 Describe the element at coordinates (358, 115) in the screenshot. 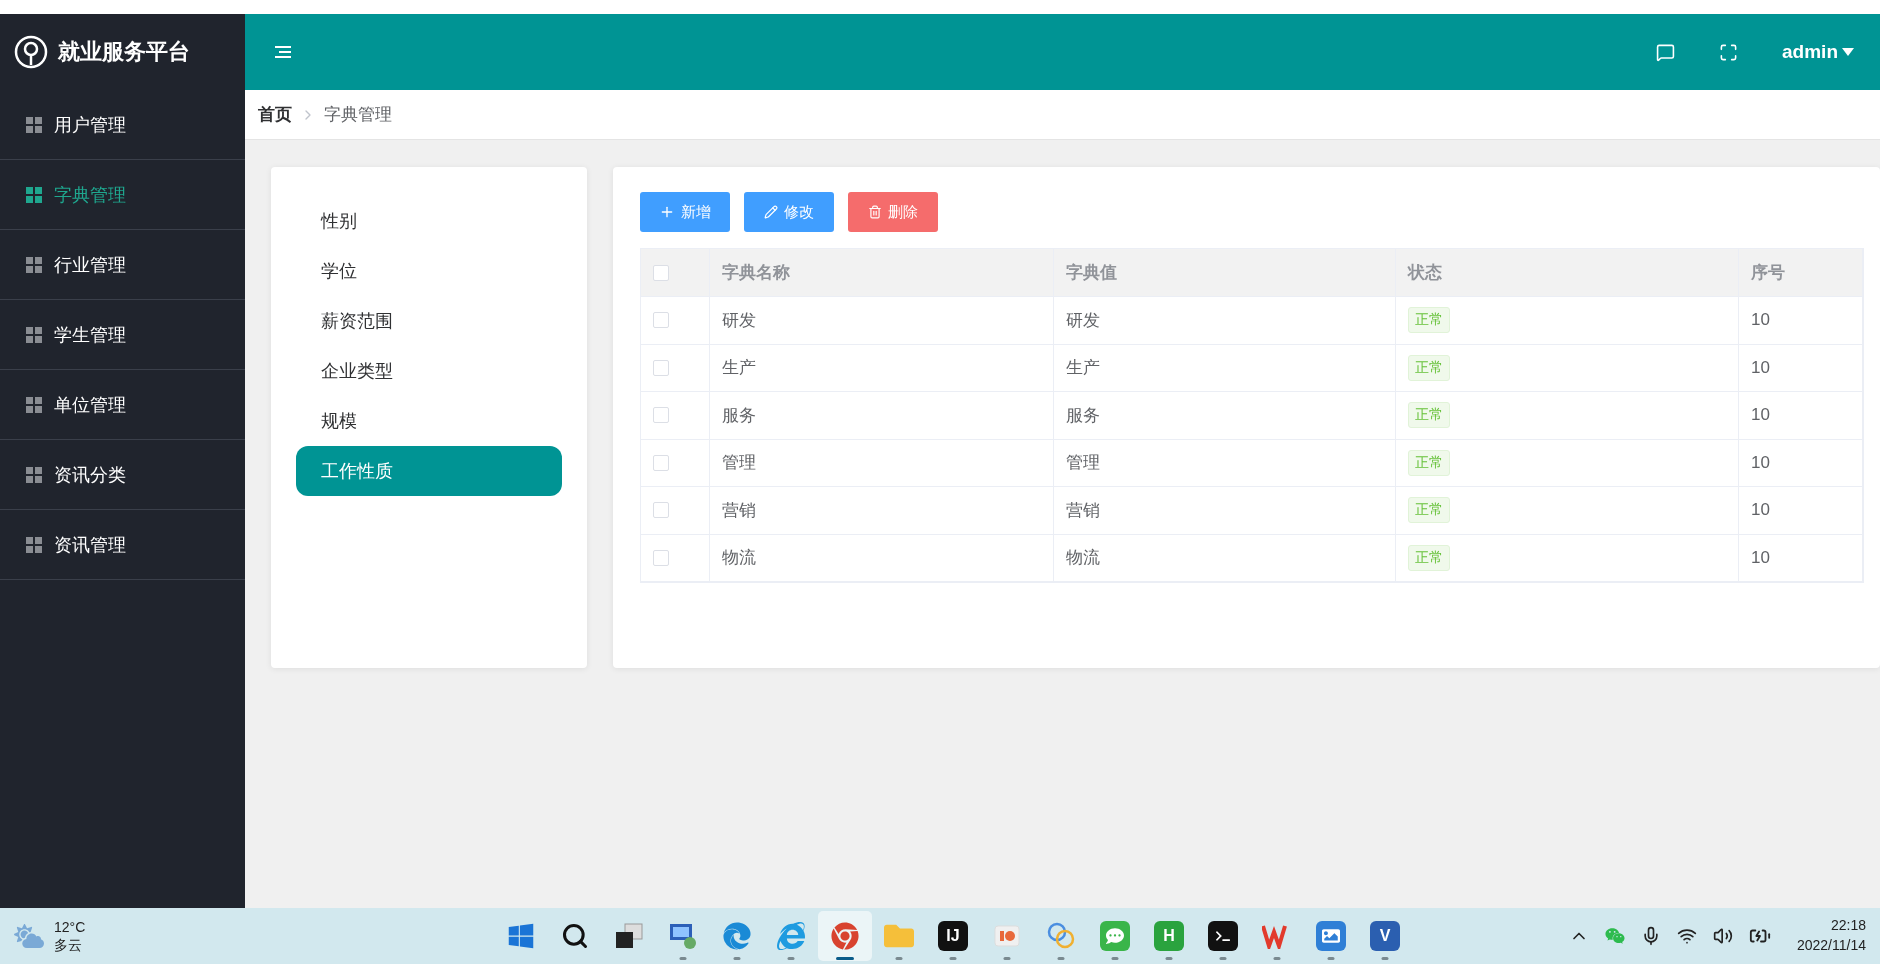

I see `breadcrumb-item: 字典管理` at that location.